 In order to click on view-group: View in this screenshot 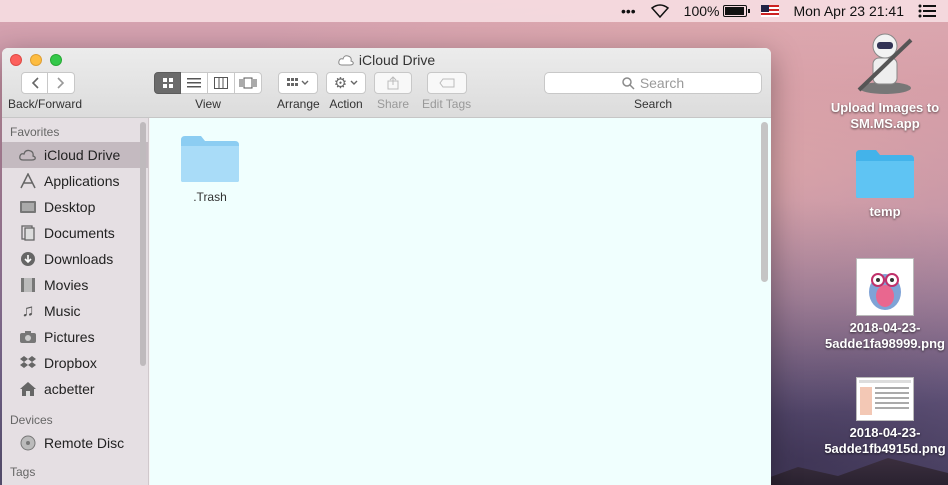, I will do `click(208, 91)`.